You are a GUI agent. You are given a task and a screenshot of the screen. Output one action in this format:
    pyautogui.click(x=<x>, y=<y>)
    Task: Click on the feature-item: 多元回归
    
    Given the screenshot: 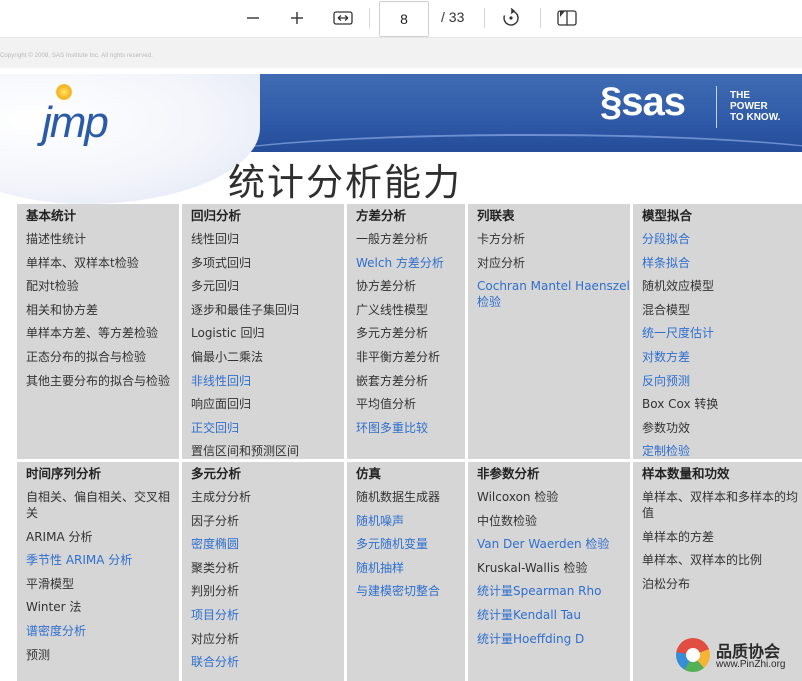 What is the action you would take?
    pyautogui.click(x=215, y=286)
    